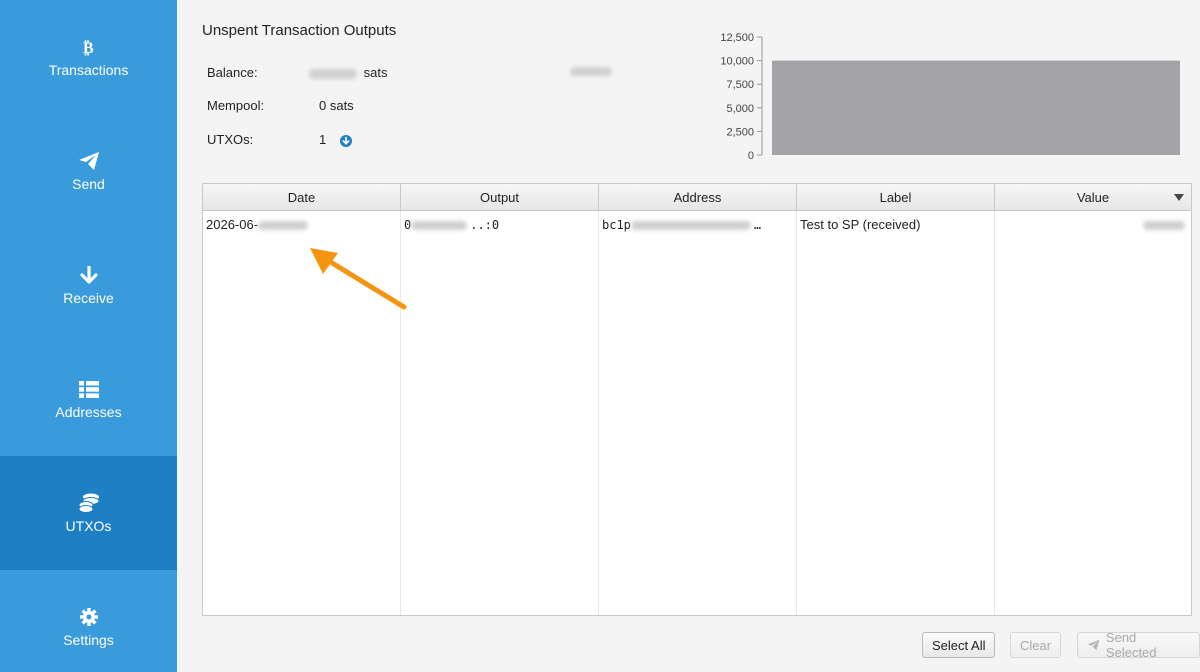 Image resolution: width=1200 pixels, height=672 pixels. What do you see at coordinates (88, 70) in the screenshot?
I see `nav-label: Transactions` at bounding box center [88, 70].